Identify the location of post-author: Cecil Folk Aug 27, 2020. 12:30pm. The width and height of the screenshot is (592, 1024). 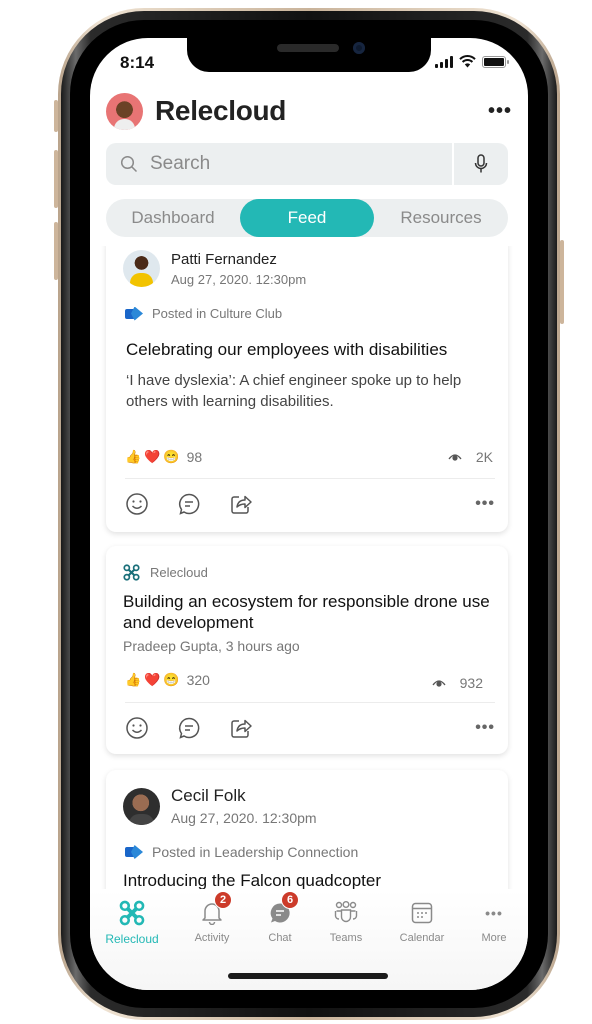
(220, 806).